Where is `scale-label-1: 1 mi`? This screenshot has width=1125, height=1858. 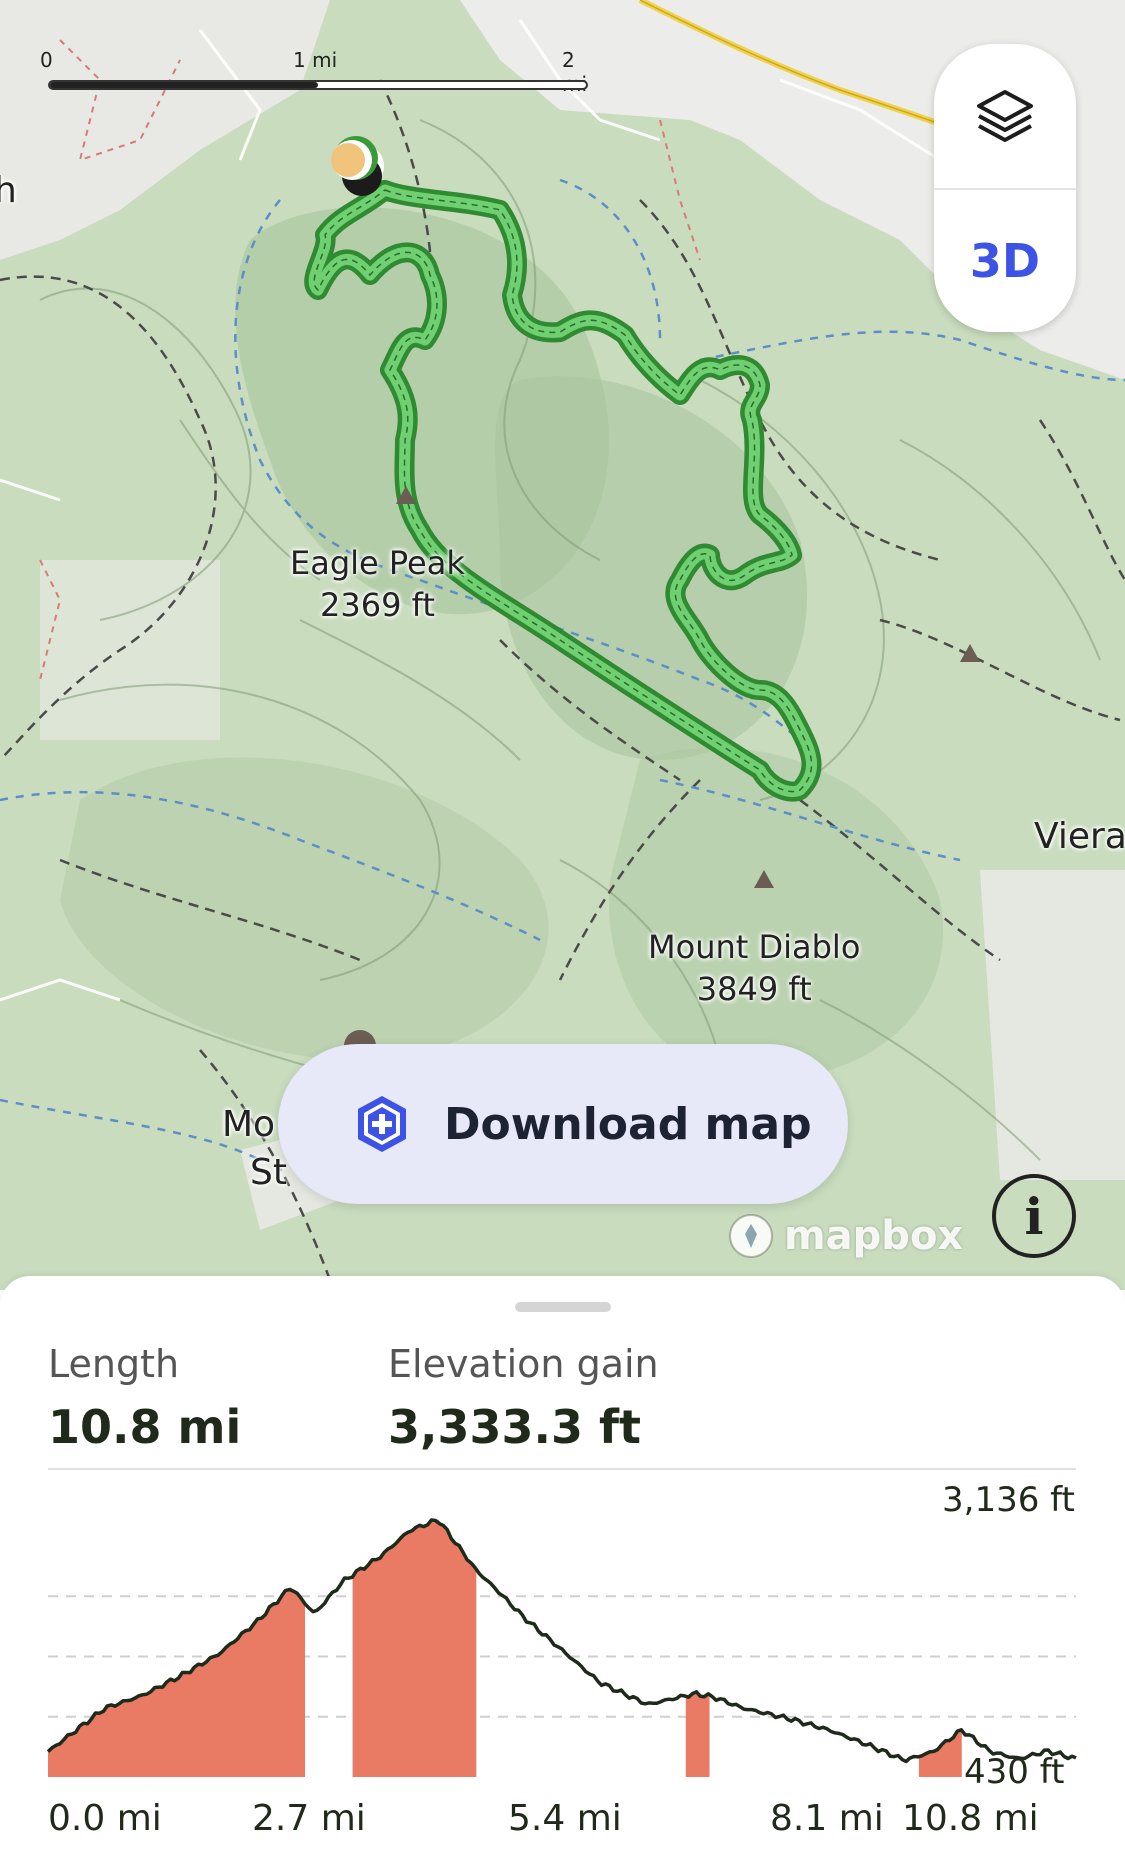
scale-label-1: 1 mi is located at coordinates (315, 60).